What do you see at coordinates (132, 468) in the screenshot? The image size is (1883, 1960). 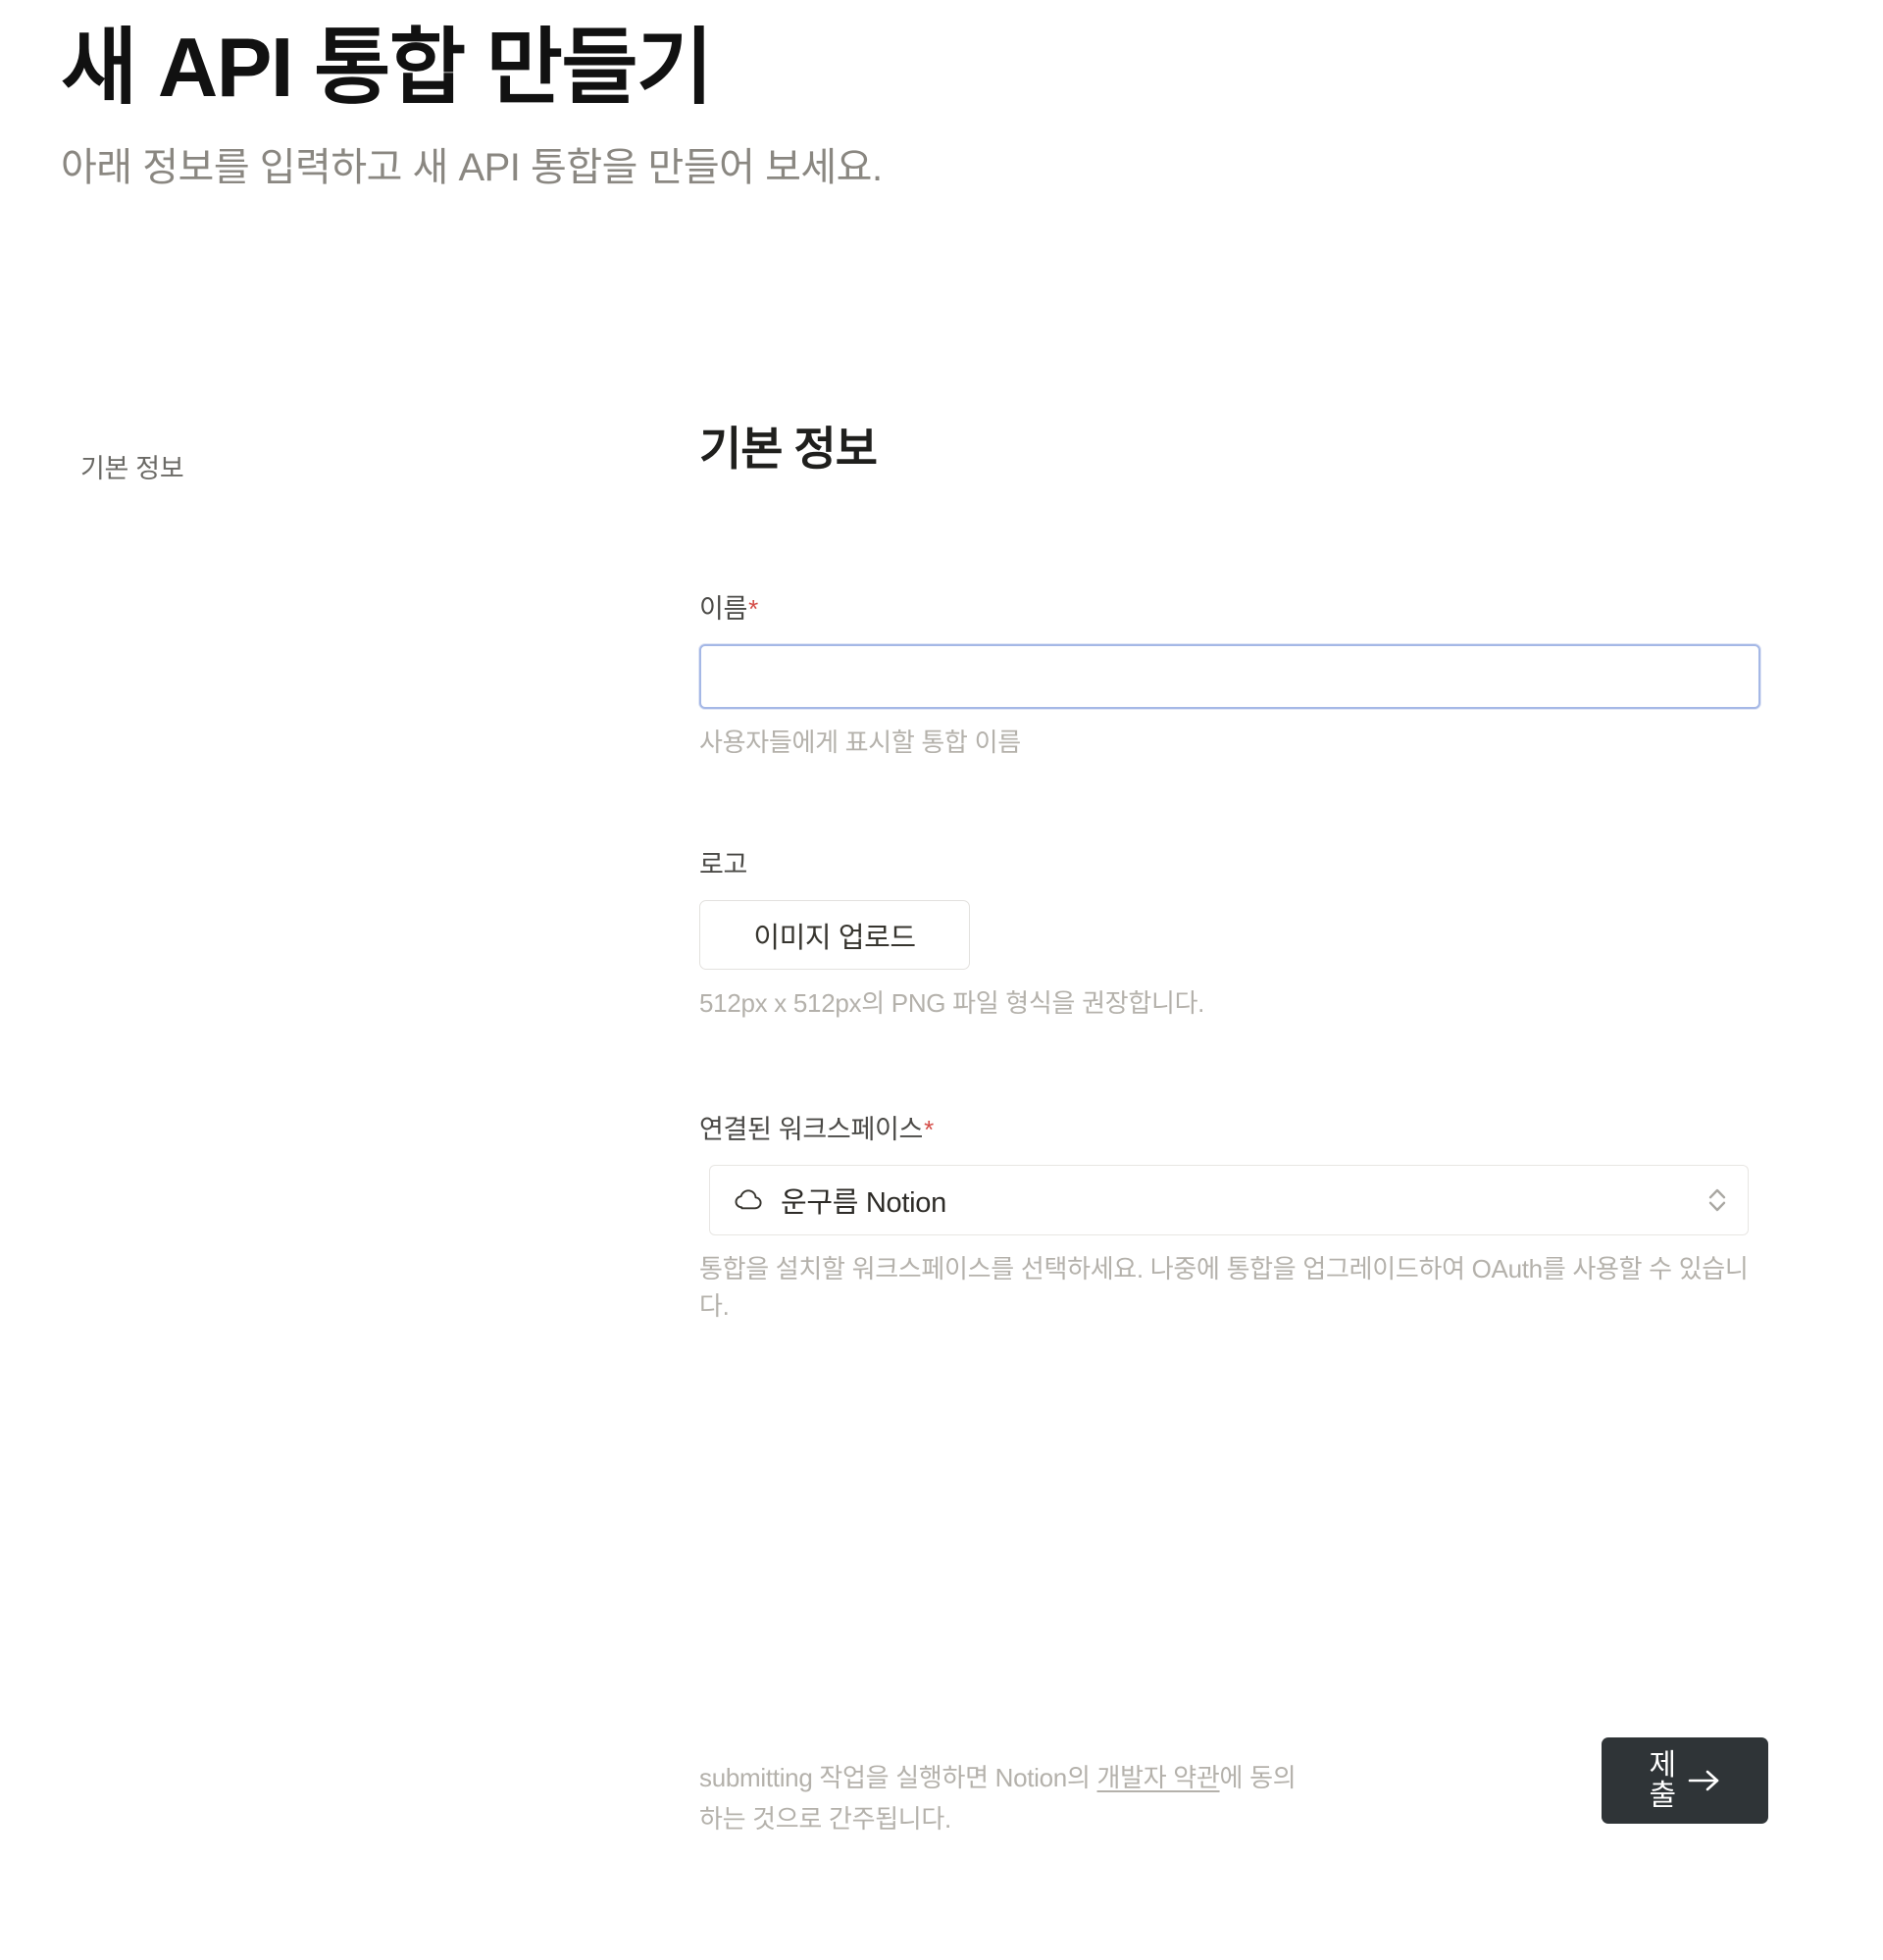 I see `sidebar-item-label: 기본 정보` at bounding box center [132, 468].